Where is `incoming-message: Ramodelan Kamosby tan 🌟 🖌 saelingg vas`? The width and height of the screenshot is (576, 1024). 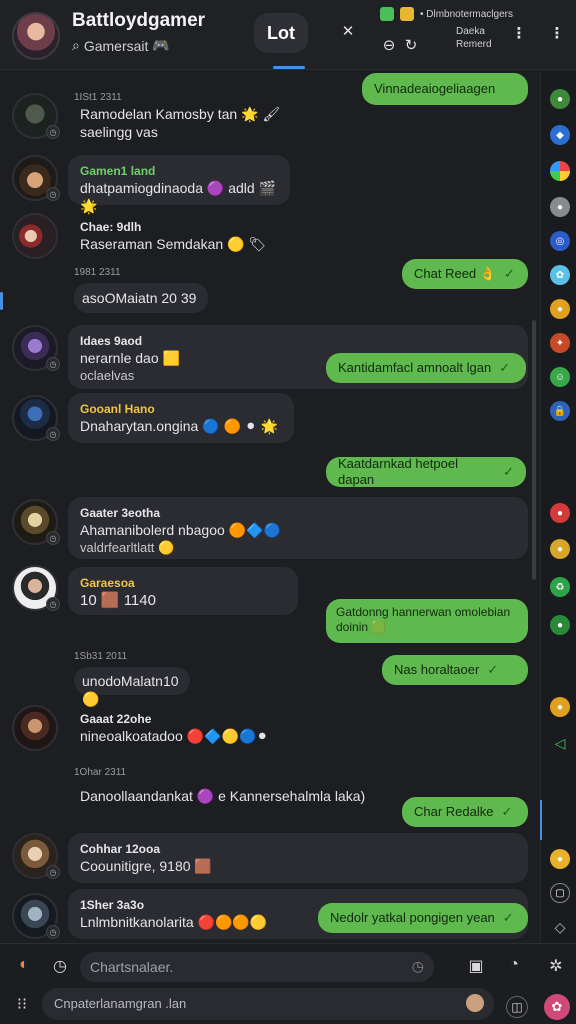
incoming-message: Ramodelan Kamosby tan 🌟 🖌 saelingg vas is located at coordinates (189, 129).